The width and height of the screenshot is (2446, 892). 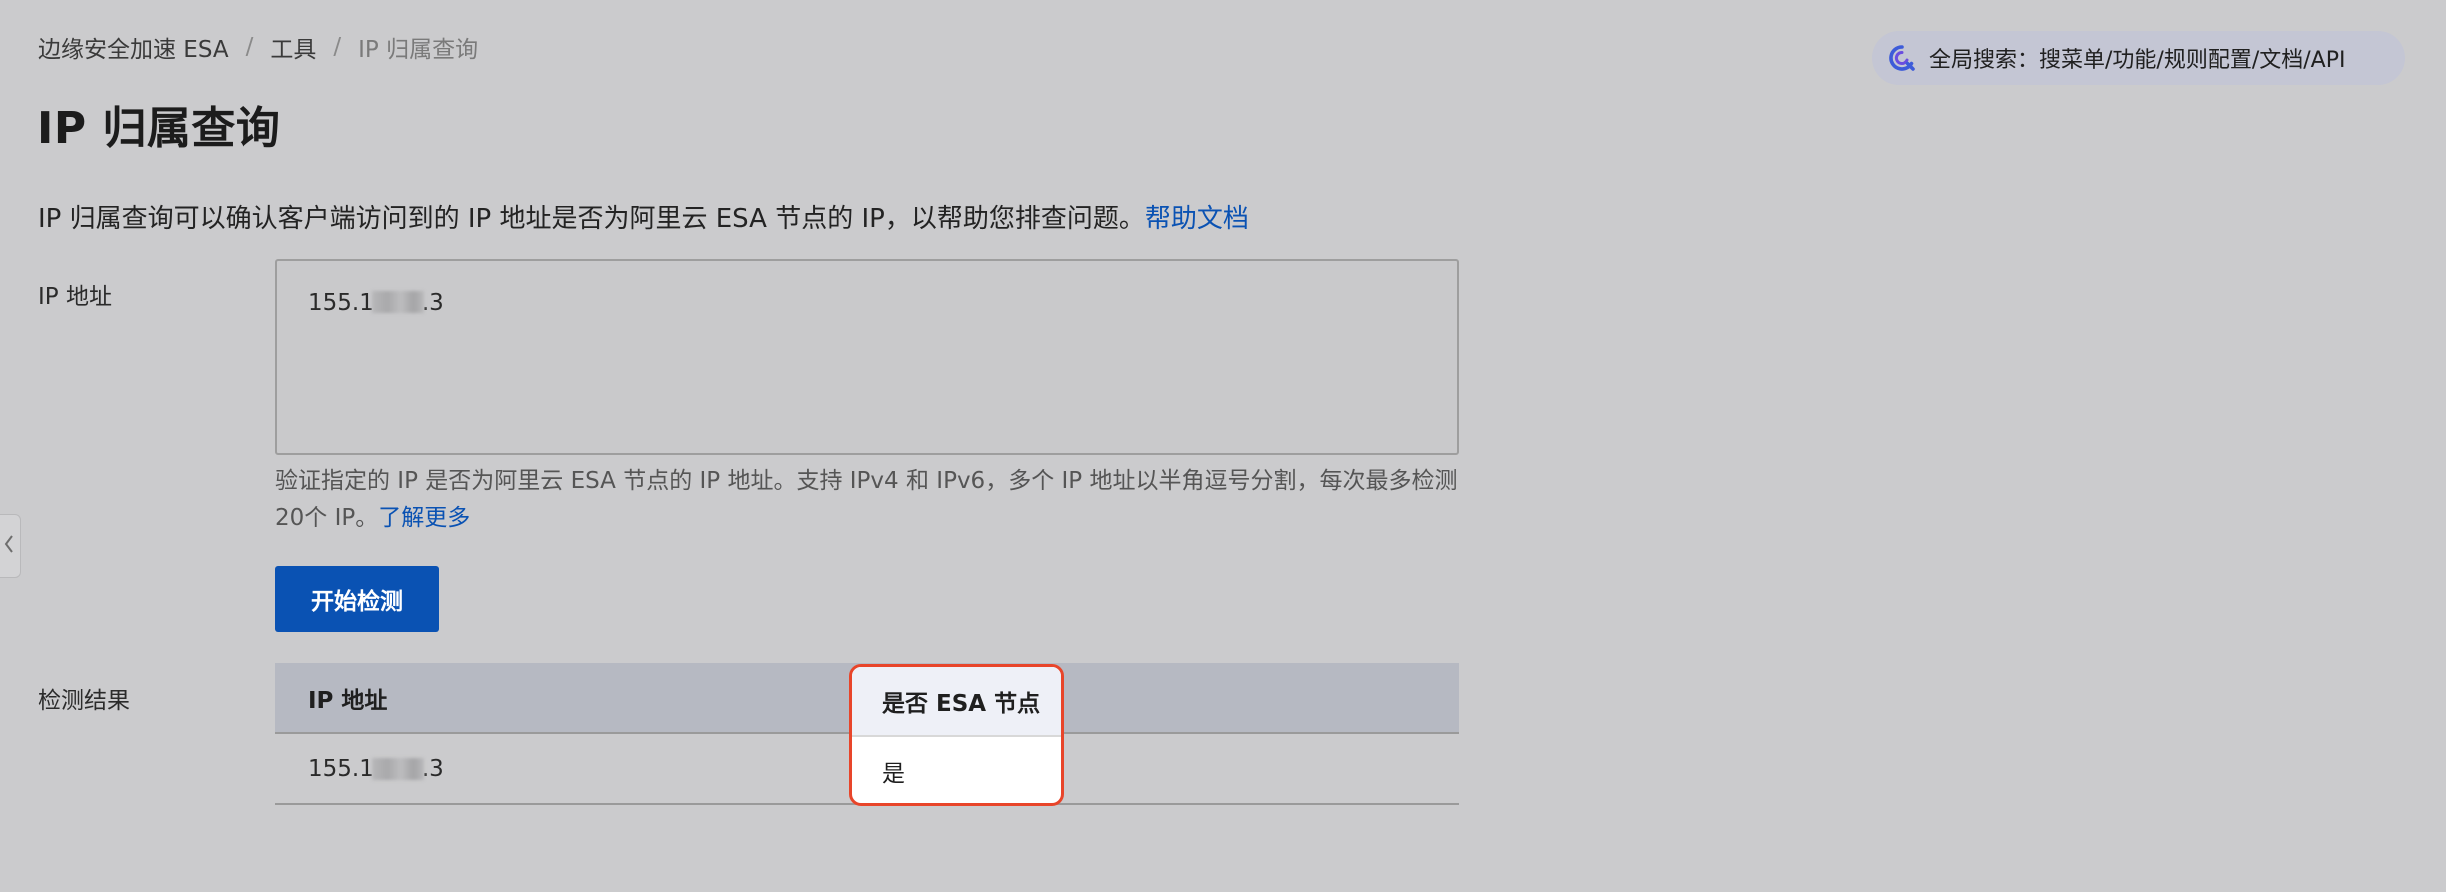 I want to click on ip-value-prefix: 155.1, so click(x=341, y=303).